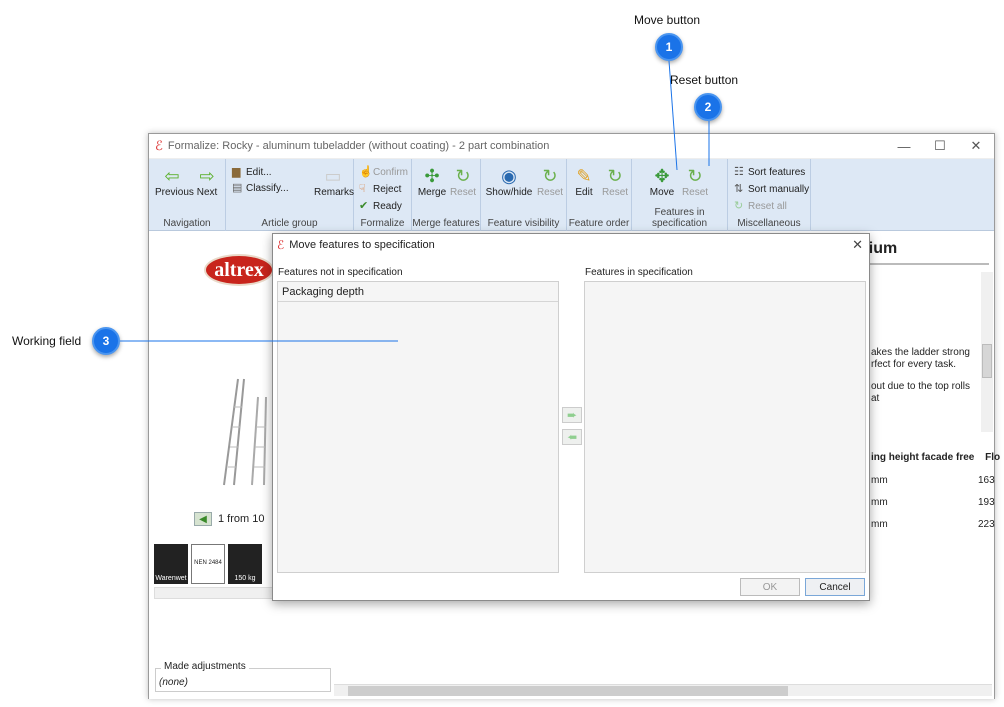 The image size is (1004, 707). I want to click on ready-icon: ✔, so click(364, 206).